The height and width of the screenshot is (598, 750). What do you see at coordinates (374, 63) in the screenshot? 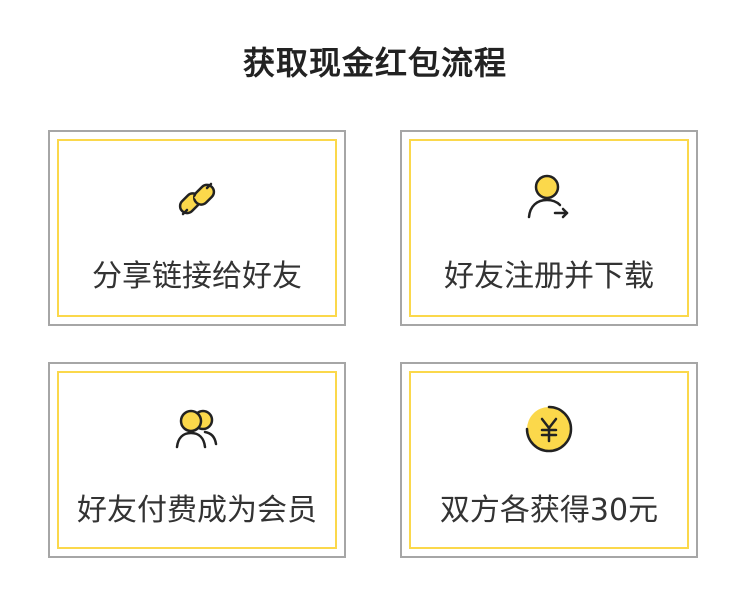
I see `page-title: 获取现金红包流程` at bounding box center [374, 63].